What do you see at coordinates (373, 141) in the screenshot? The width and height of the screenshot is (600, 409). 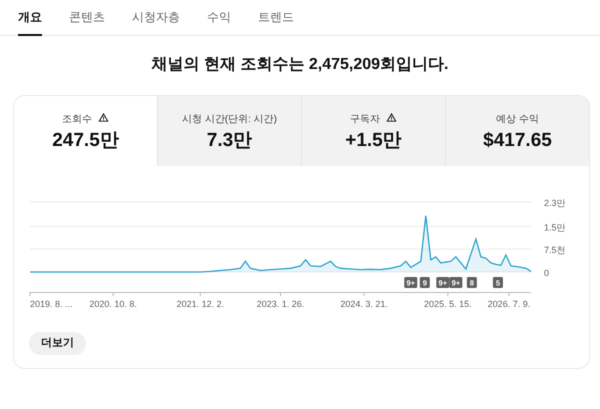 I see `metric-value: +1.5만` at bounding box center [373, 141].